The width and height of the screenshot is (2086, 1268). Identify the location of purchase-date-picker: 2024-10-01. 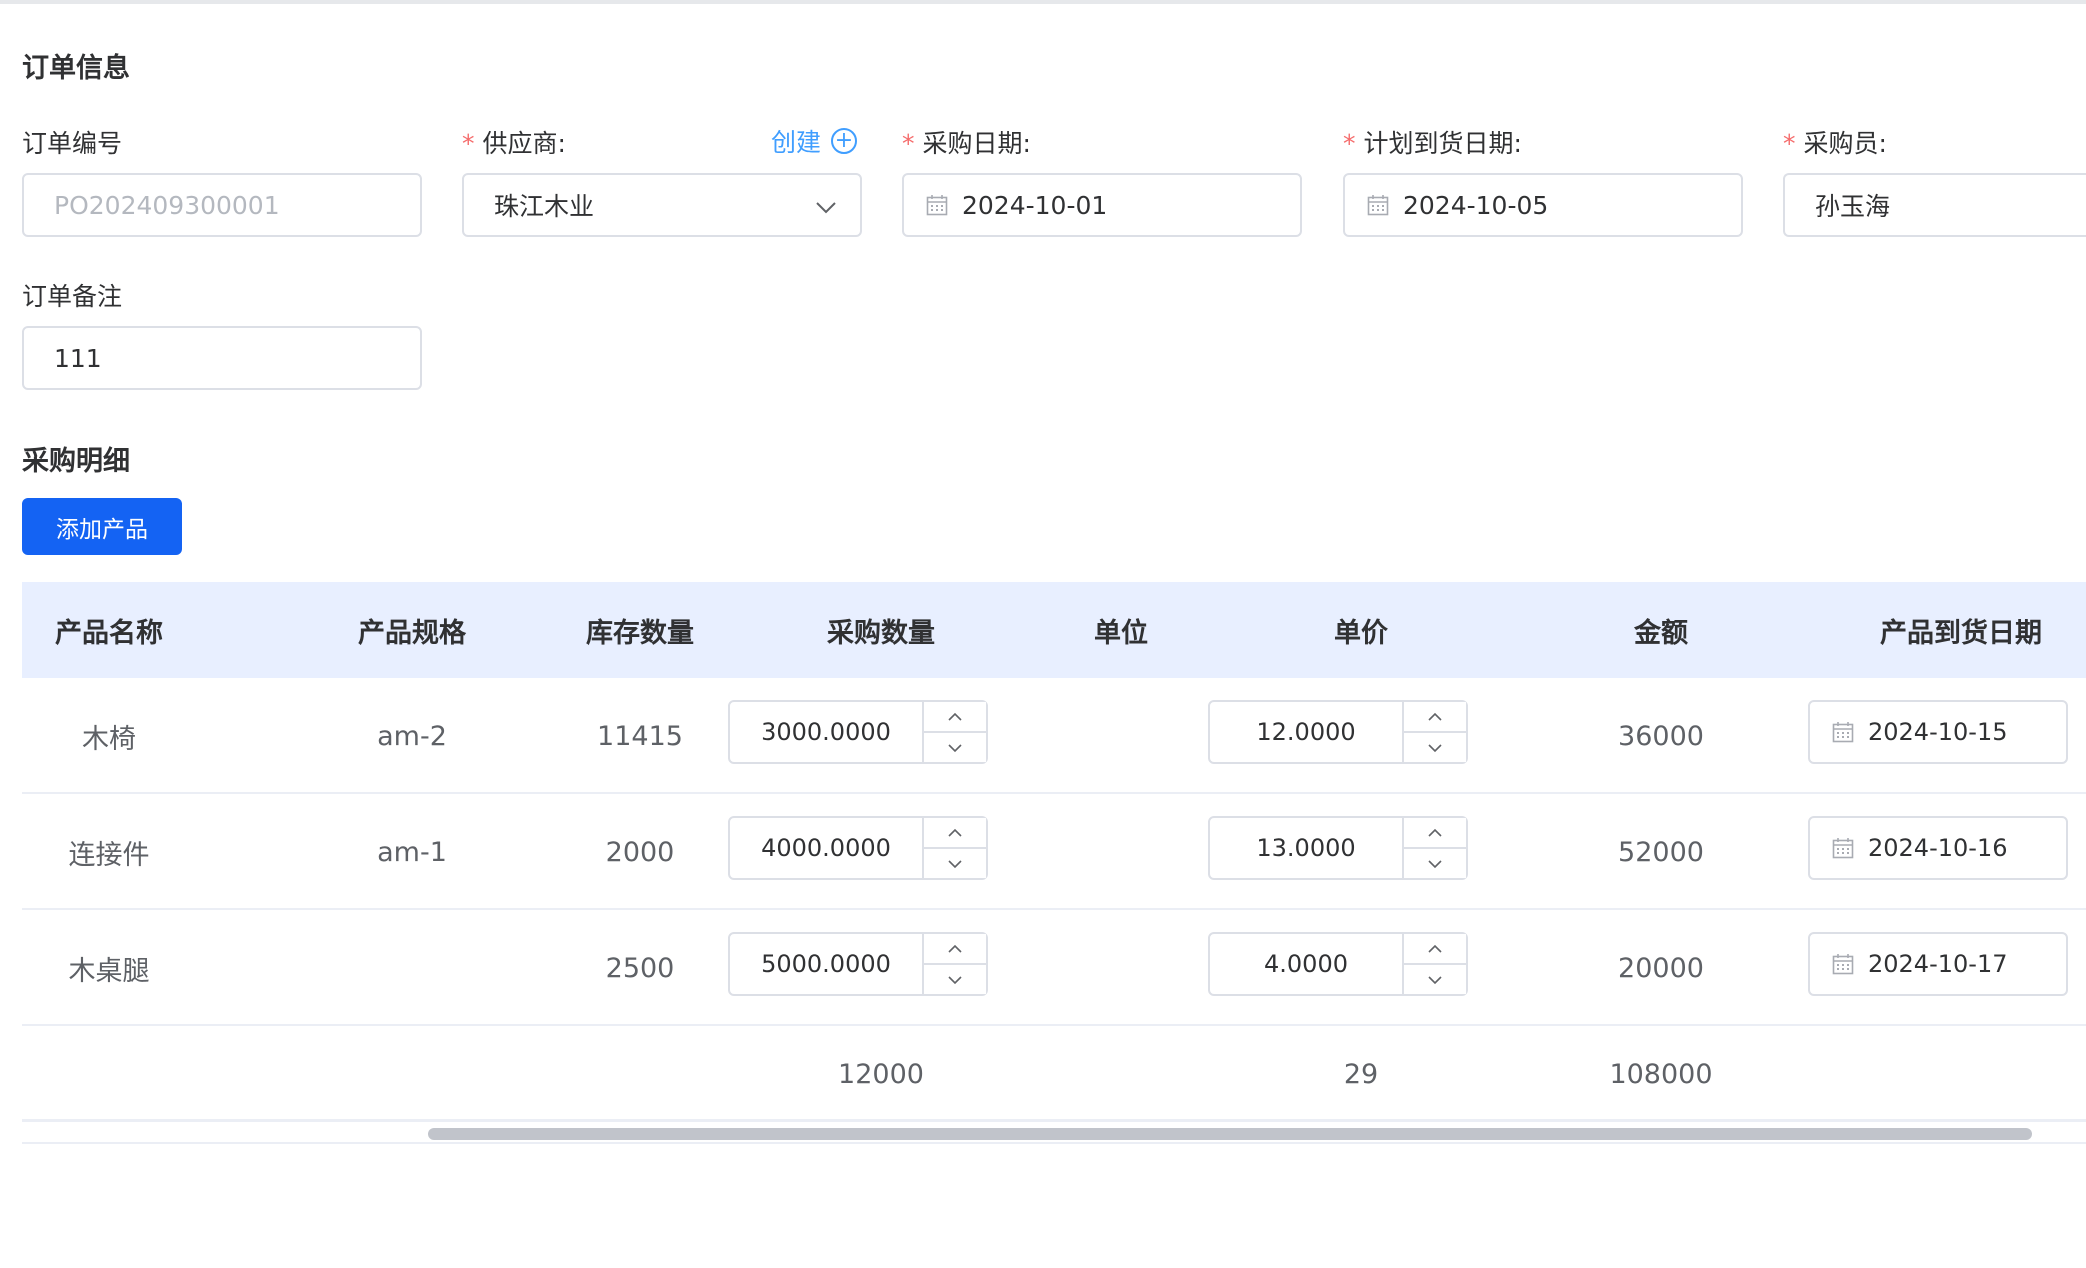
(1102, 205).